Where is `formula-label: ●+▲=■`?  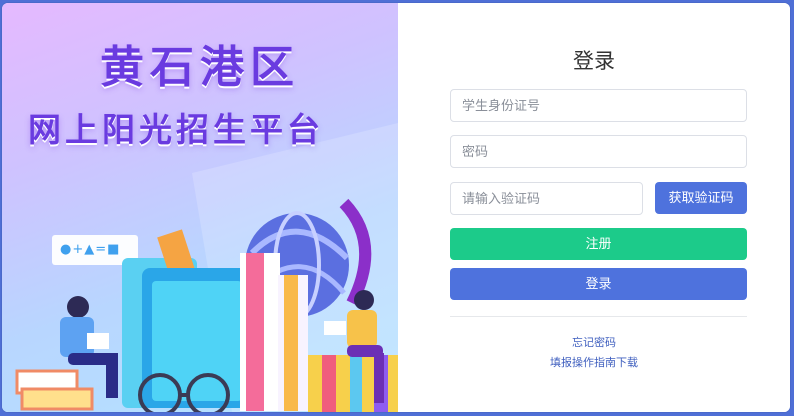
formula-label: ●+▲=■ is located at coordinates (90, 249).